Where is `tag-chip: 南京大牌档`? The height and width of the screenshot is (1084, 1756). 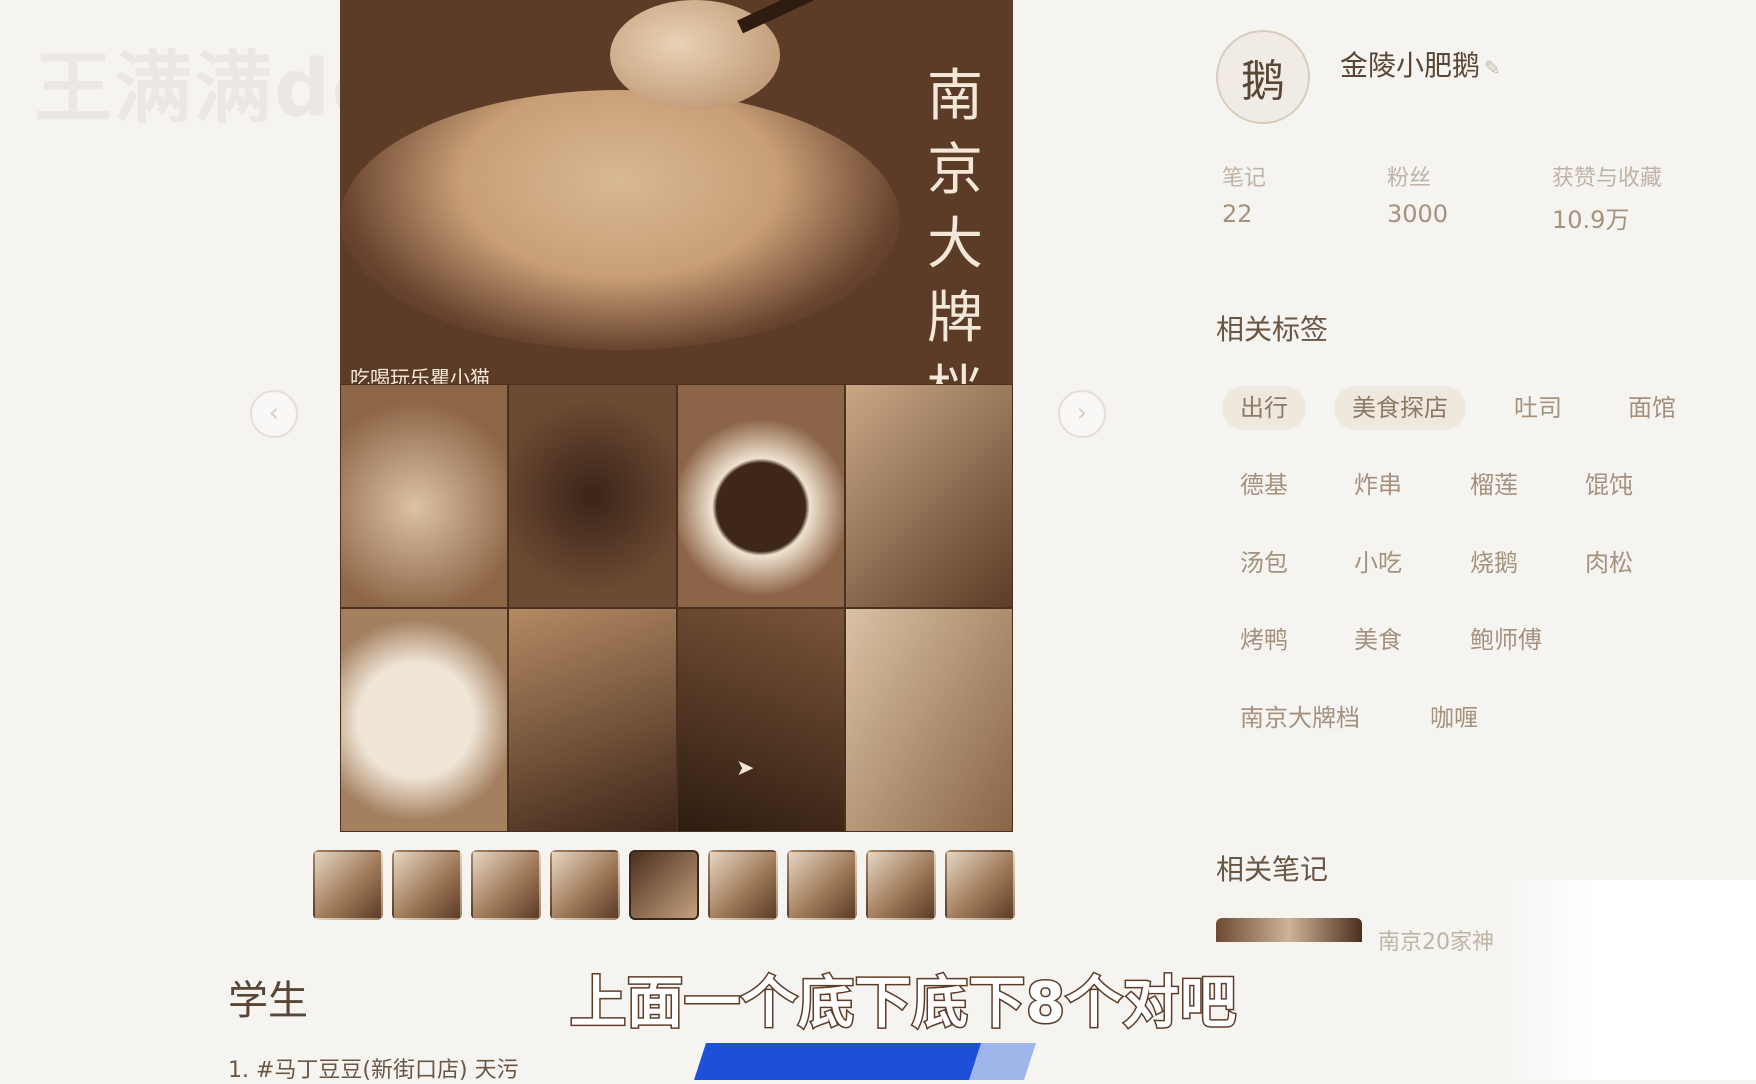 tag-chip: 南京大牌档 is located at coordinates (1300, 718).